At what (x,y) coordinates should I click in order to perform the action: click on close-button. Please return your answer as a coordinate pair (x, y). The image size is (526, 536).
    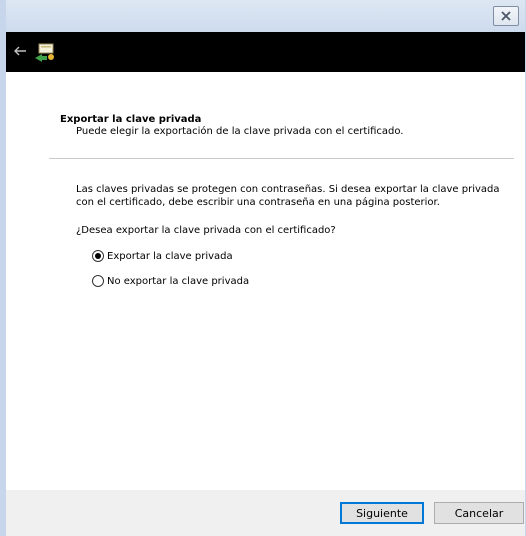
    Looking at the image, I should click on (506, 16).